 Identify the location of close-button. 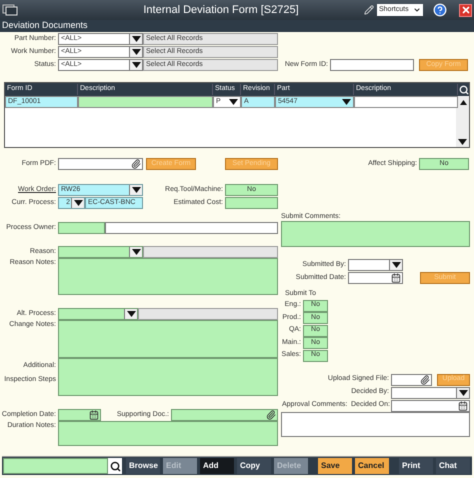
(465, 10).